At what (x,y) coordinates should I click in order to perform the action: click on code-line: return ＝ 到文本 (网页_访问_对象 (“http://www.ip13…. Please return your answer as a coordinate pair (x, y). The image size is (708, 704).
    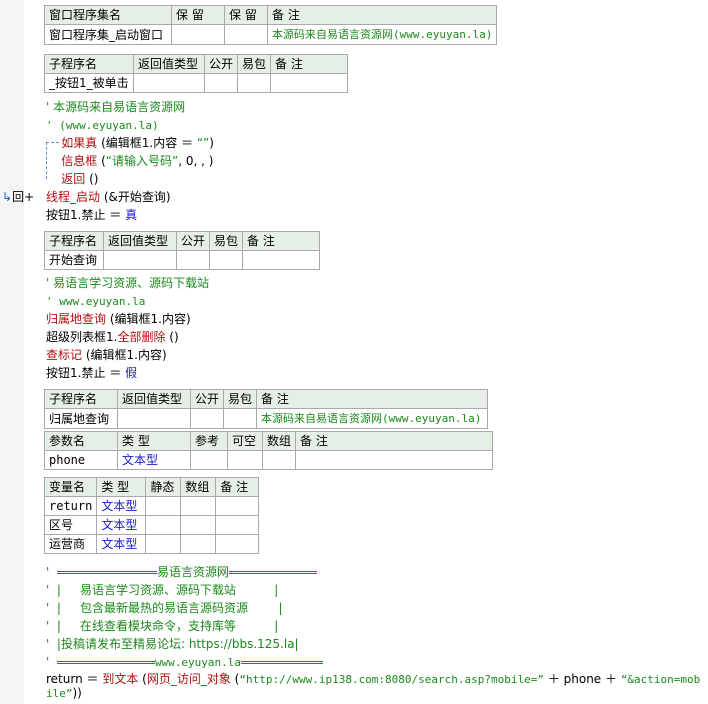
    Looking at the image, I should click on (373, 679).